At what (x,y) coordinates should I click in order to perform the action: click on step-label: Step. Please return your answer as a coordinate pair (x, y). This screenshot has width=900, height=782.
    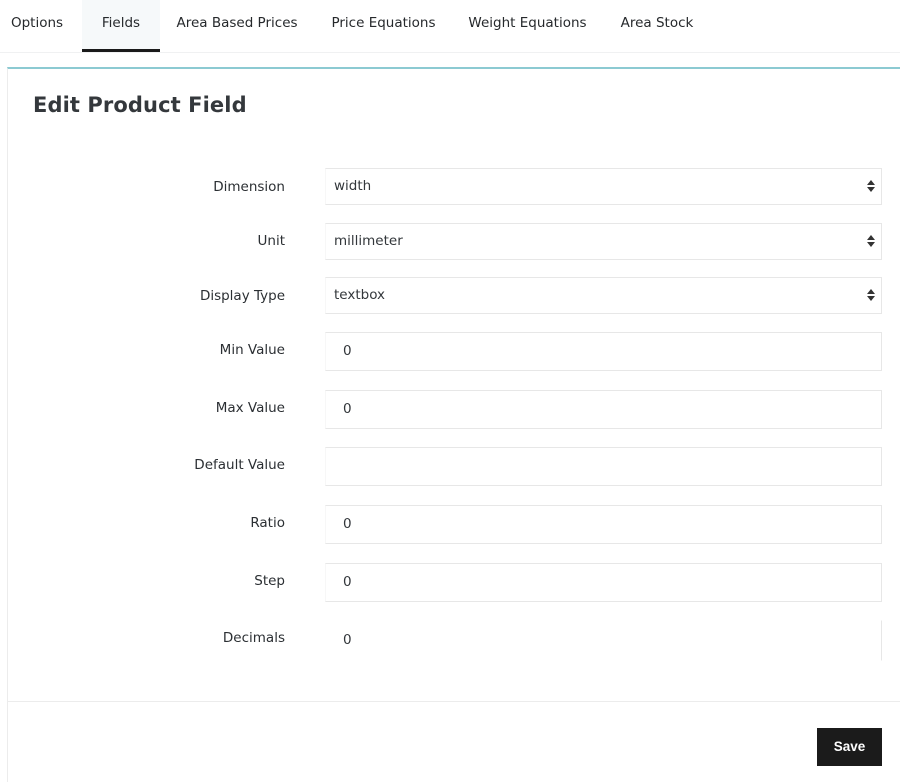
    Looking at the image, I should click on (269, 581).